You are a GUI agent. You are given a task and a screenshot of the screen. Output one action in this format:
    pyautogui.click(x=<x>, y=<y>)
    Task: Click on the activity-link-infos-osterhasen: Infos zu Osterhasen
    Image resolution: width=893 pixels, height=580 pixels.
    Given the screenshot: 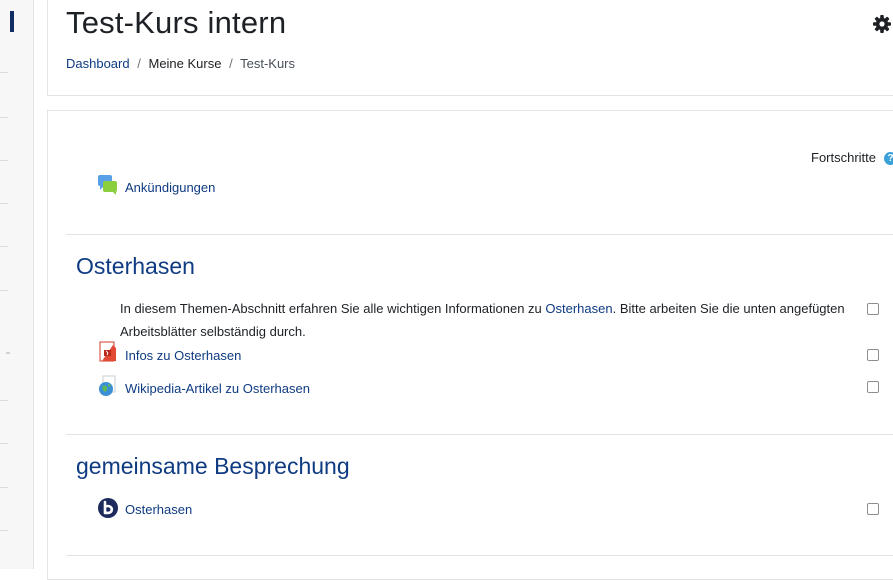 What is the action you would take?
    pyautogui.click(x=183, y=355)
    